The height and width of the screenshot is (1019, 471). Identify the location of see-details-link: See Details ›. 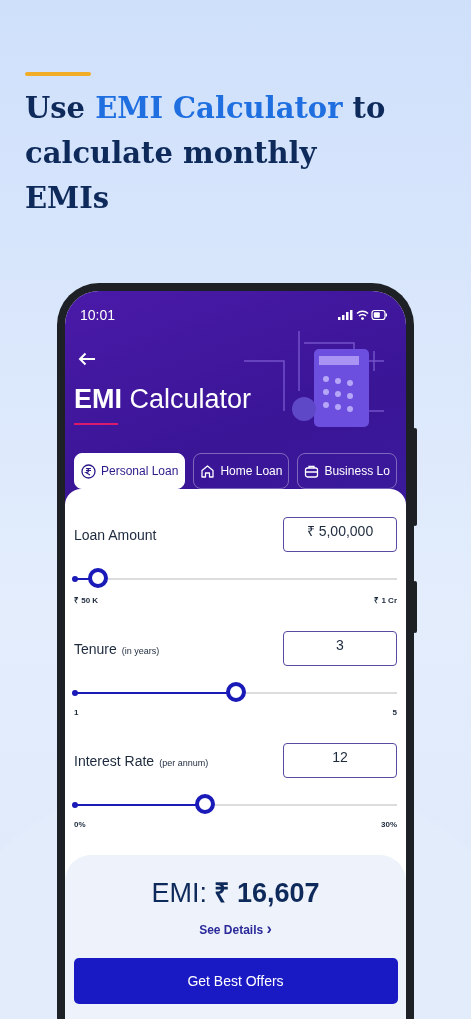
(235, 929).